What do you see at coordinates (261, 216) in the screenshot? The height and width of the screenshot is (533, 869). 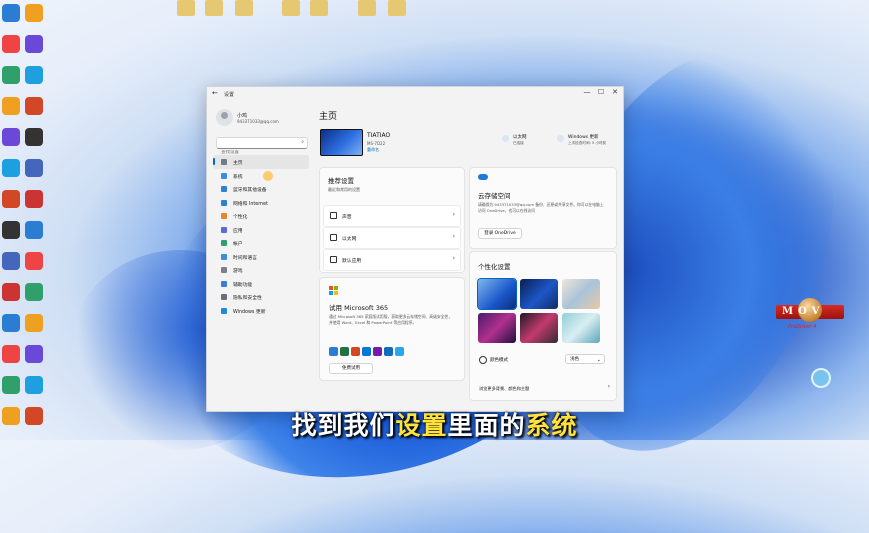 I see `sidebar-item: 个性化` at bounding box center [261, 216].